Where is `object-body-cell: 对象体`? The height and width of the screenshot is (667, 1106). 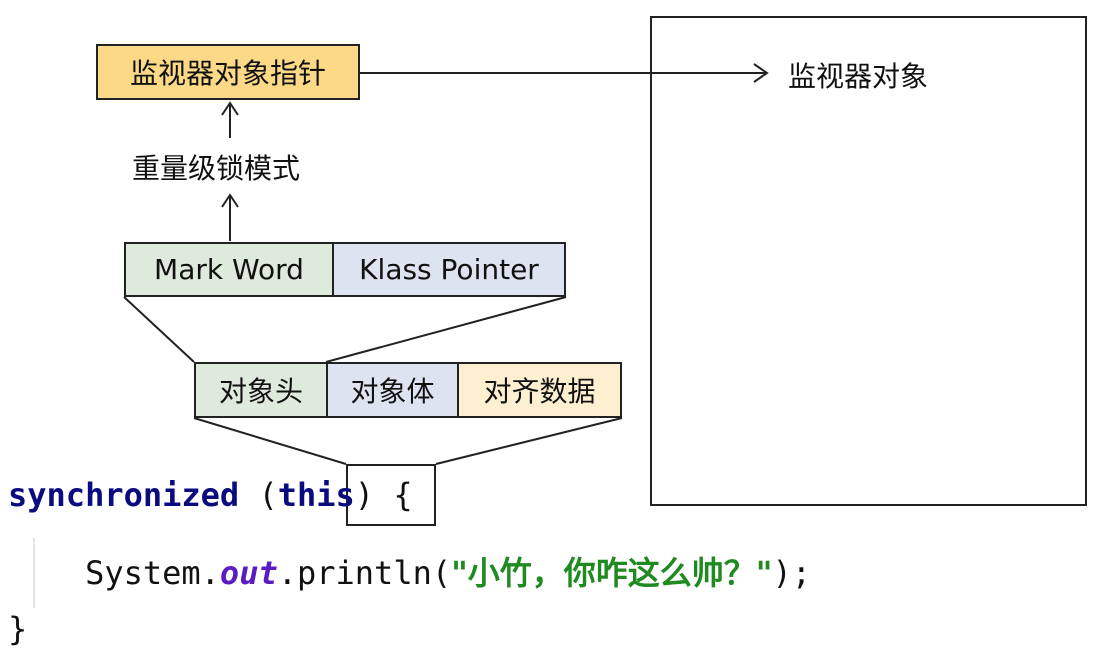 object-body-cell: 对象体 is located at coordinates (392, 390).